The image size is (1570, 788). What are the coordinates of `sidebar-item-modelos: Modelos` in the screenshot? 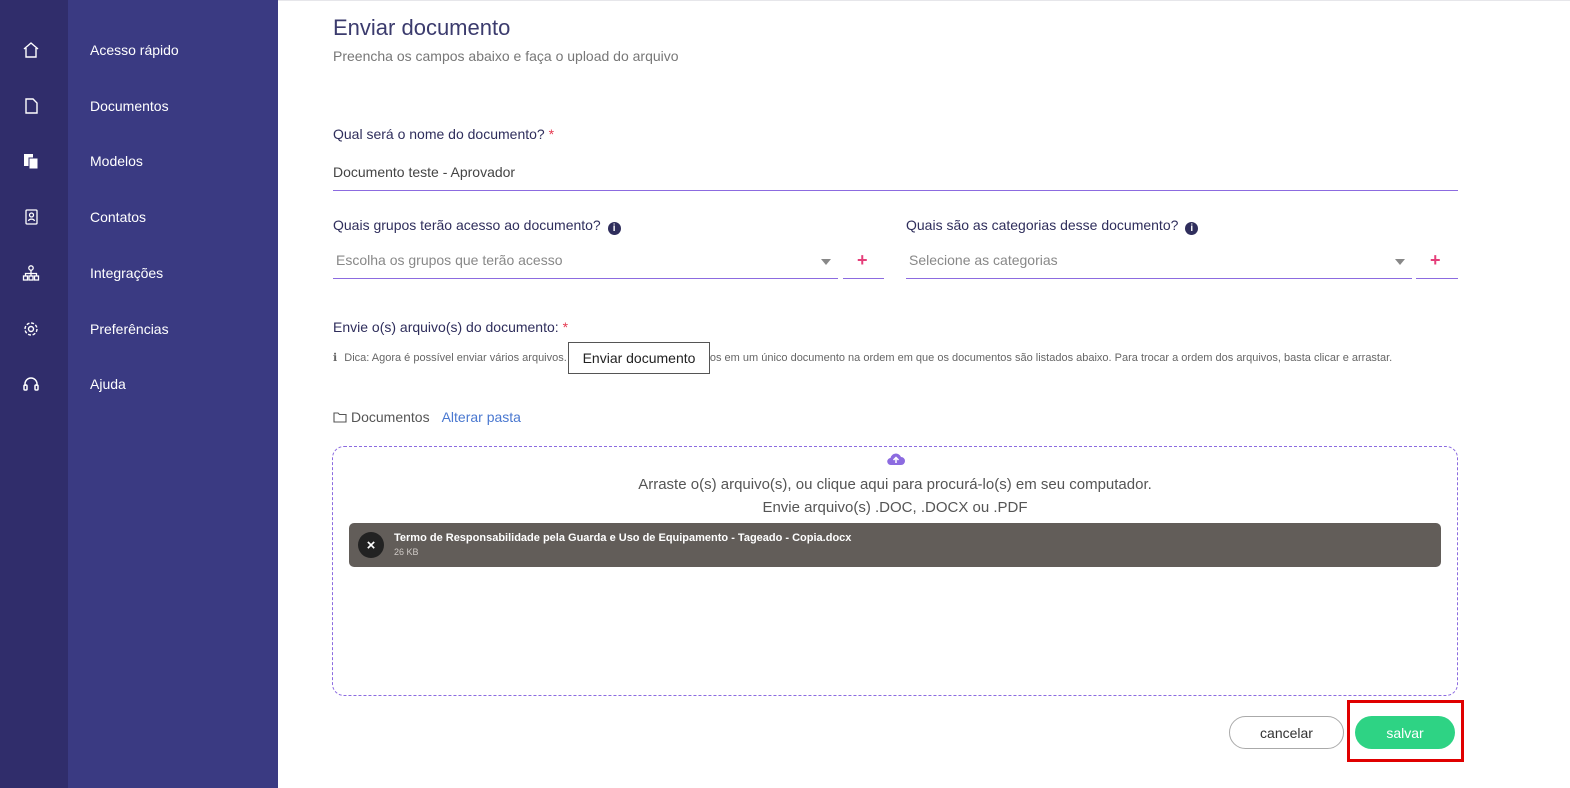 It's located at (116, 161).